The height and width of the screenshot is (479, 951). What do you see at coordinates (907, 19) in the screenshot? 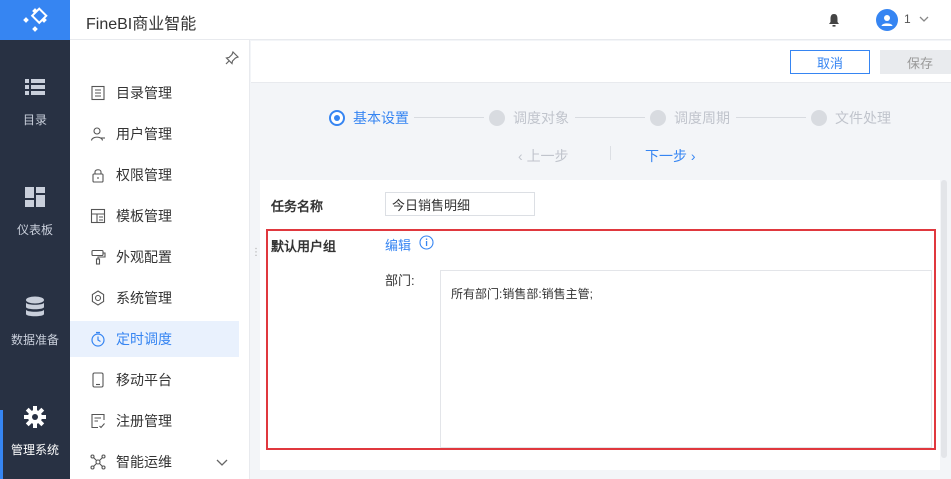
I see `user-name: 1` at bounding box center [907, 19].